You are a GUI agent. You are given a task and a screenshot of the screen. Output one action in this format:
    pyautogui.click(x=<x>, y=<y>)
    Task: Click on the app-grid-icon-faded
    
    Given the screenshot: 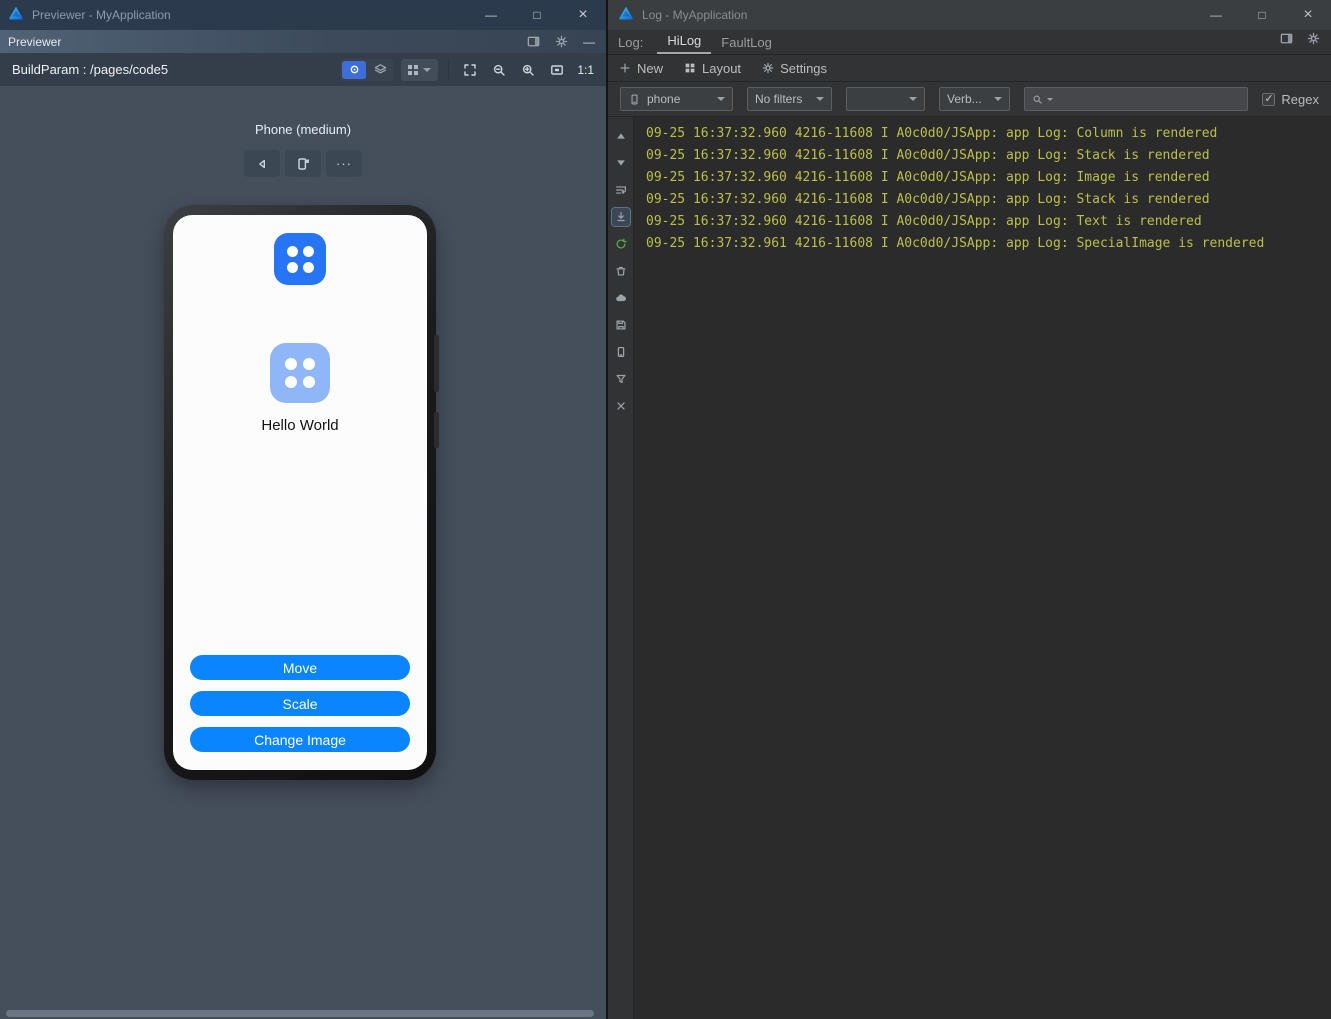 What is the action you would take?
    pyautogui.click(x=300, y=373)
    